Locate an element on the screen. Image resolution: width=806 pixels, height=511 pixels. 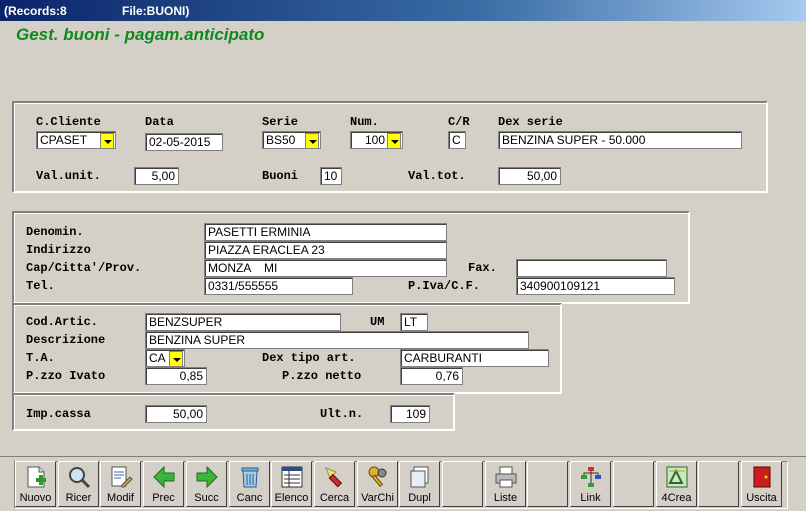
search-flashlight-icon is located at coordinates (335, 477).